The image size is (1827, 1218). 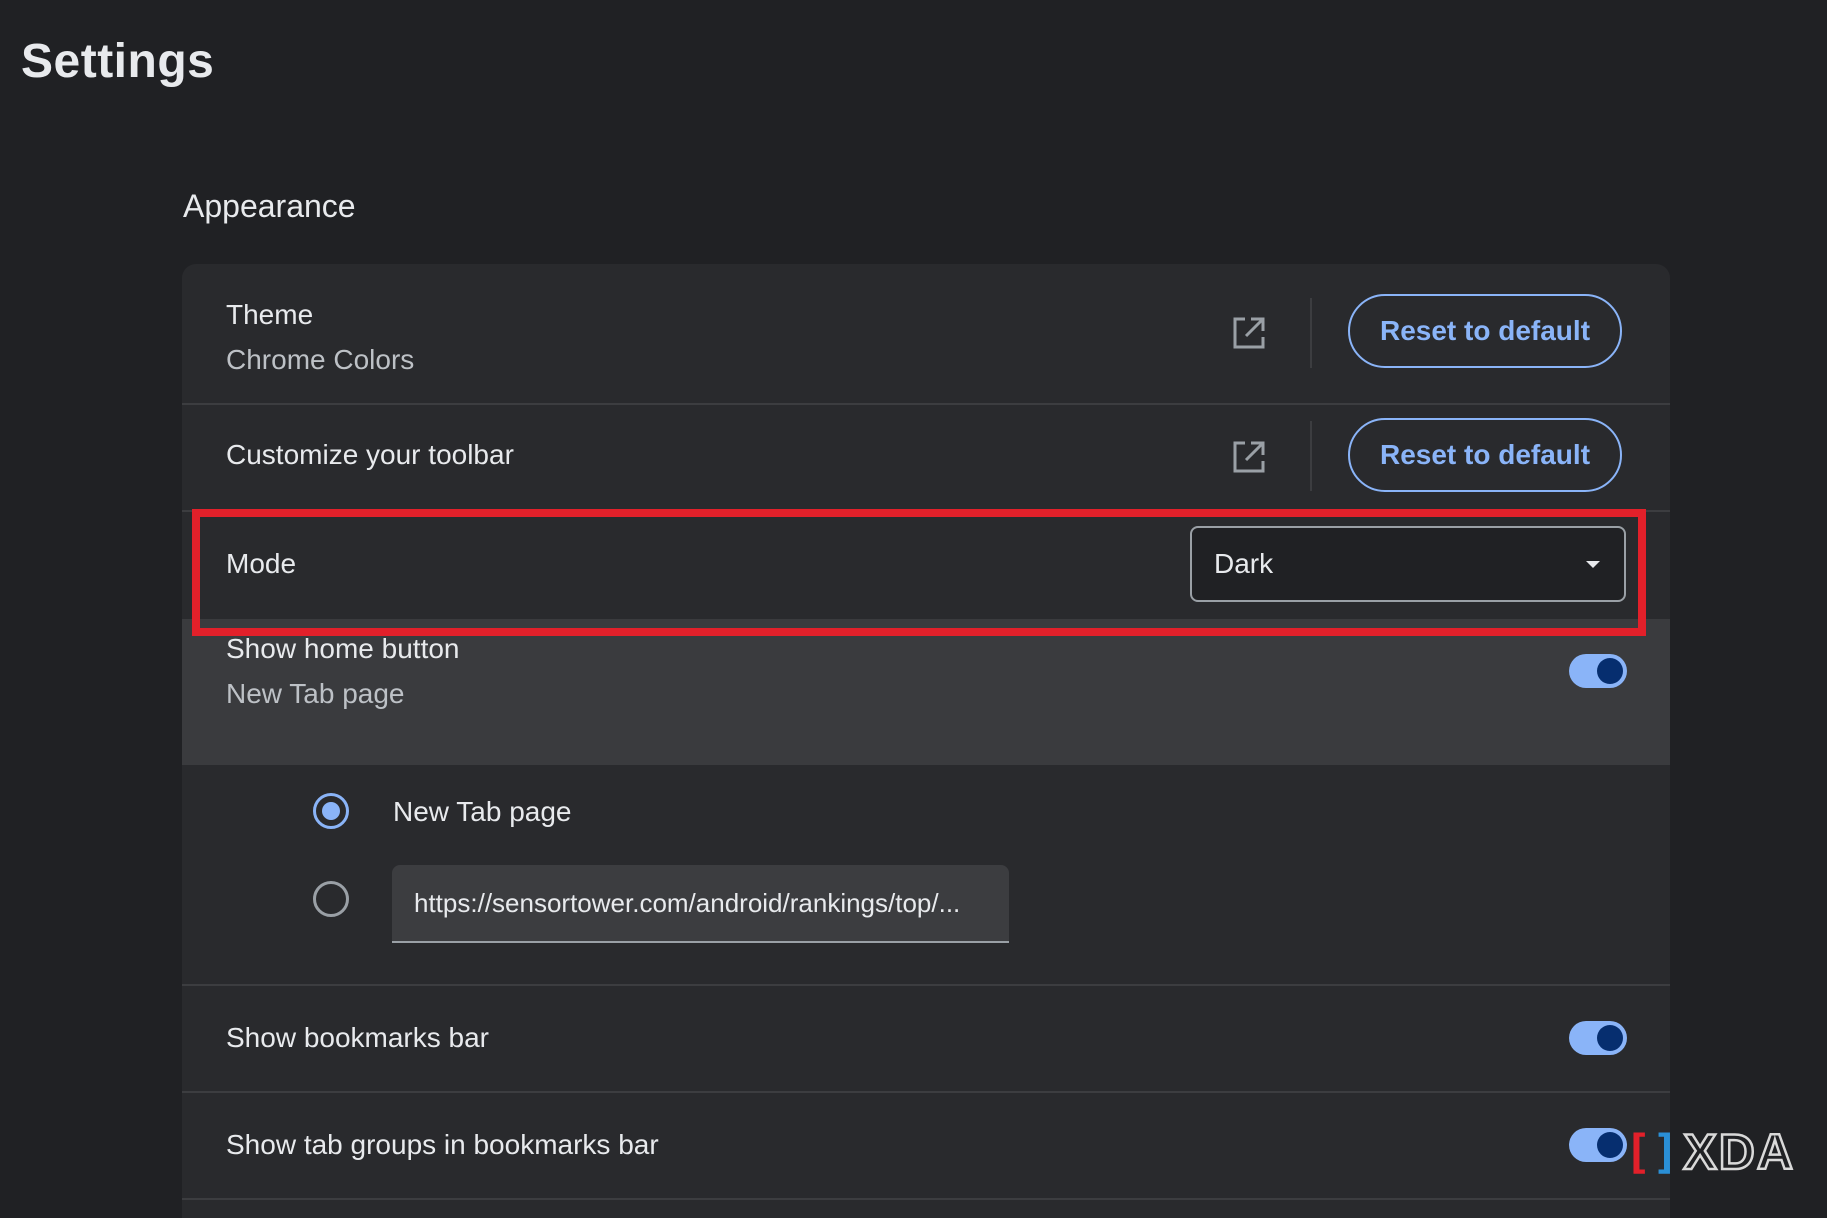 I want to click on theme-reset-button: Reset to default, so click(x=1485, y=331).